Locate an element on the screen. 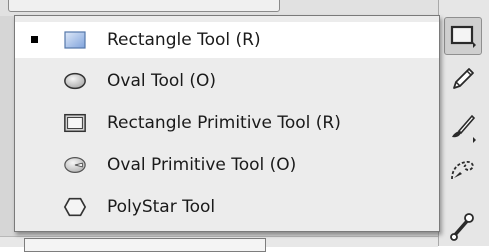 The width and height of the screenshot is (489, 252). oval-primitive-icon is located at coordinates (75, 165).